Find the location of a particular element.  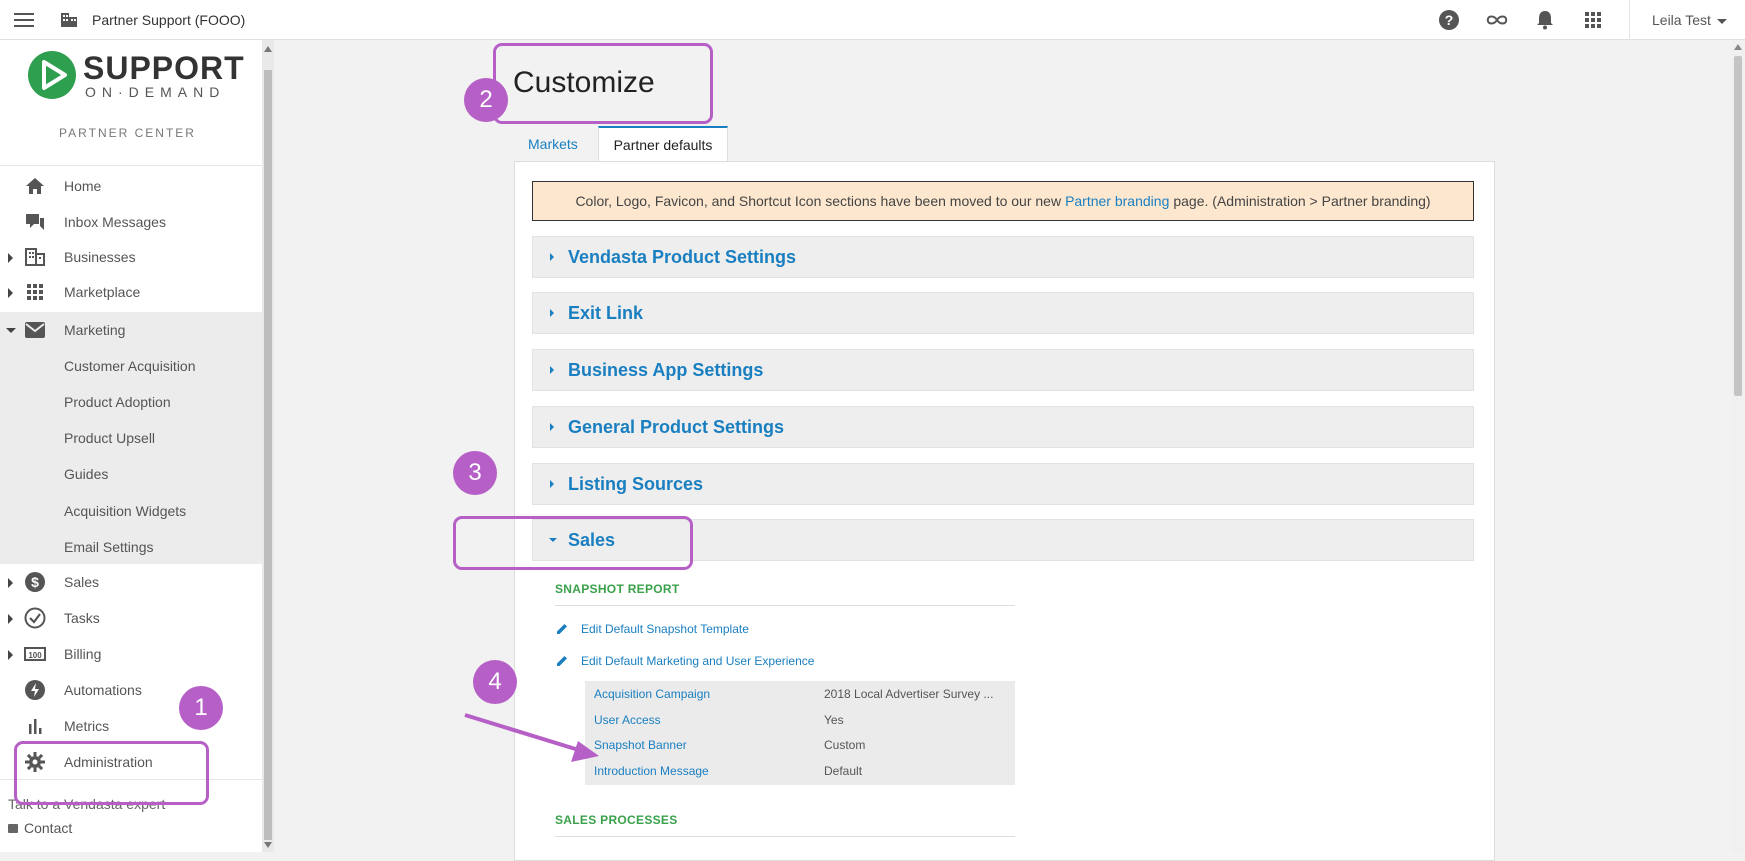

top-bar: Partner Support (FOOO) ? Leila Test is located at coordinates (872, 20).